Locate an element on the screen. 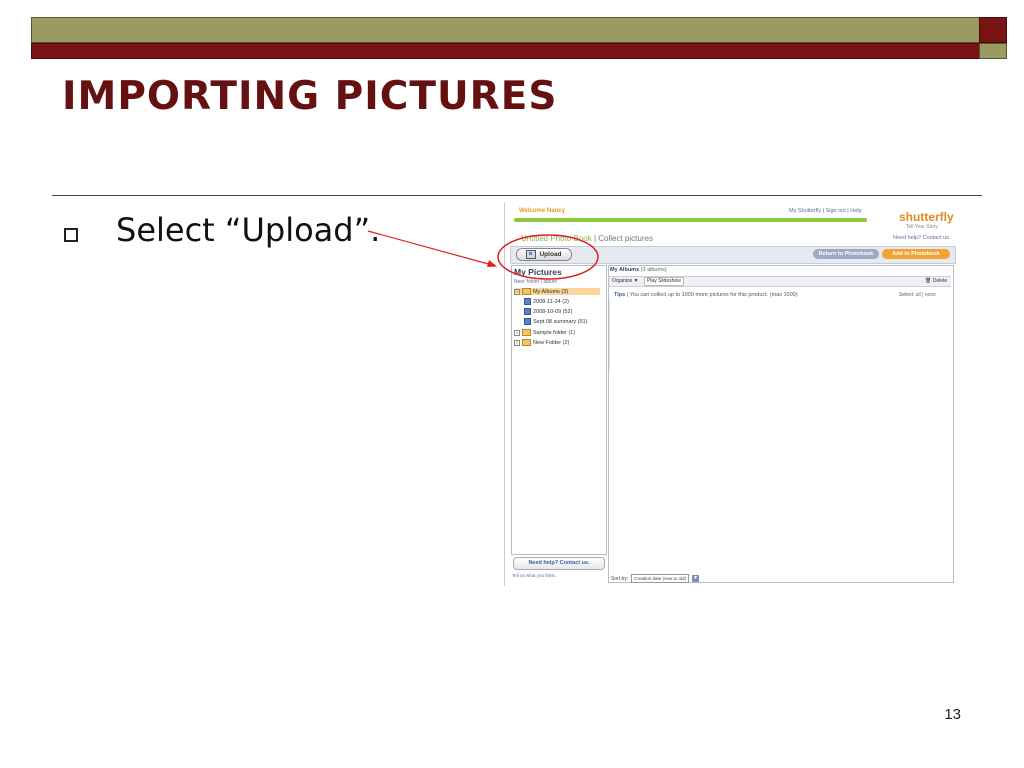 The height and width of the screenshot is (768, 1024). tree-label: My Albums (3) is located at coordinates (551, 291).